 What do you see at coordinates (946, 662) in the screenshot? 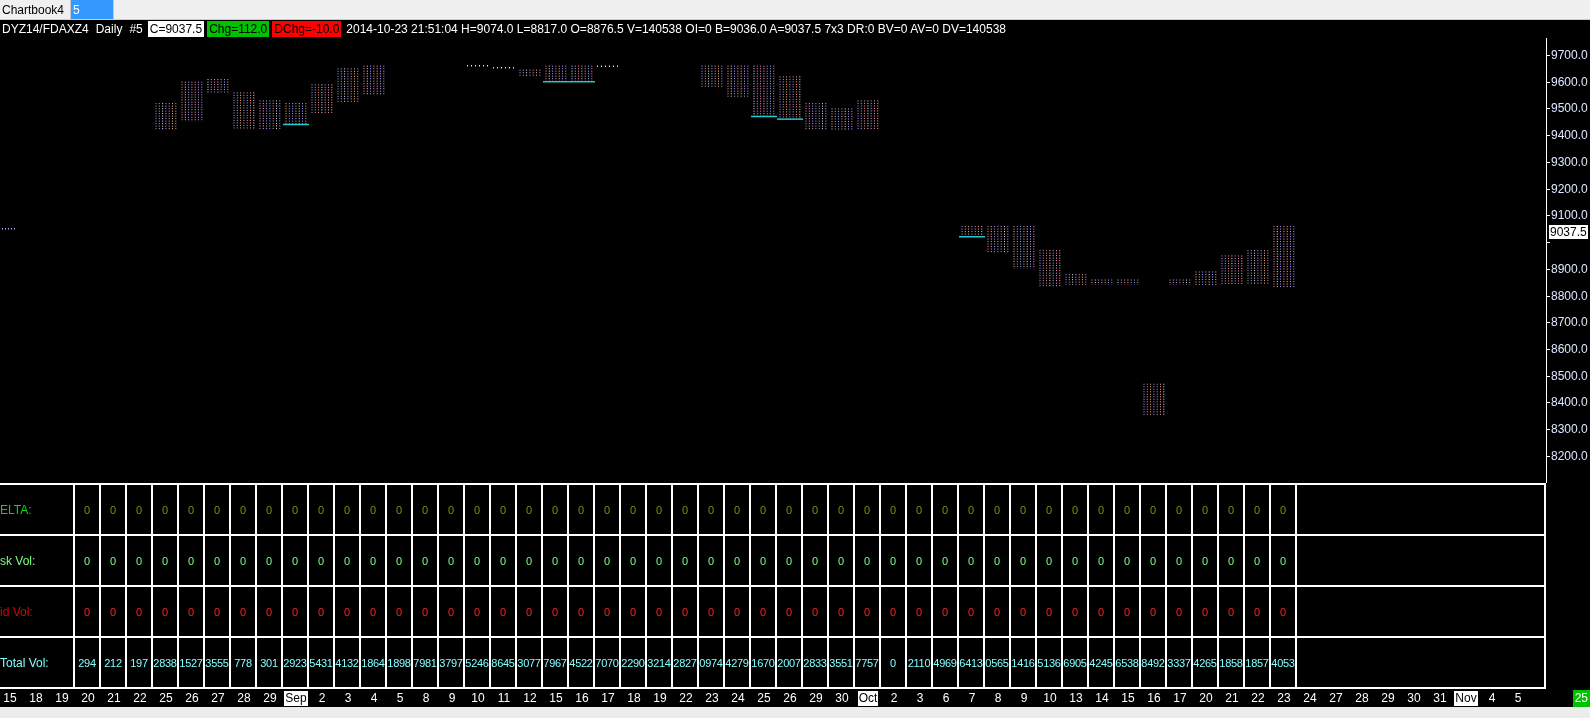
I see `table-cell: 4969` at bounding box center [946, 662].